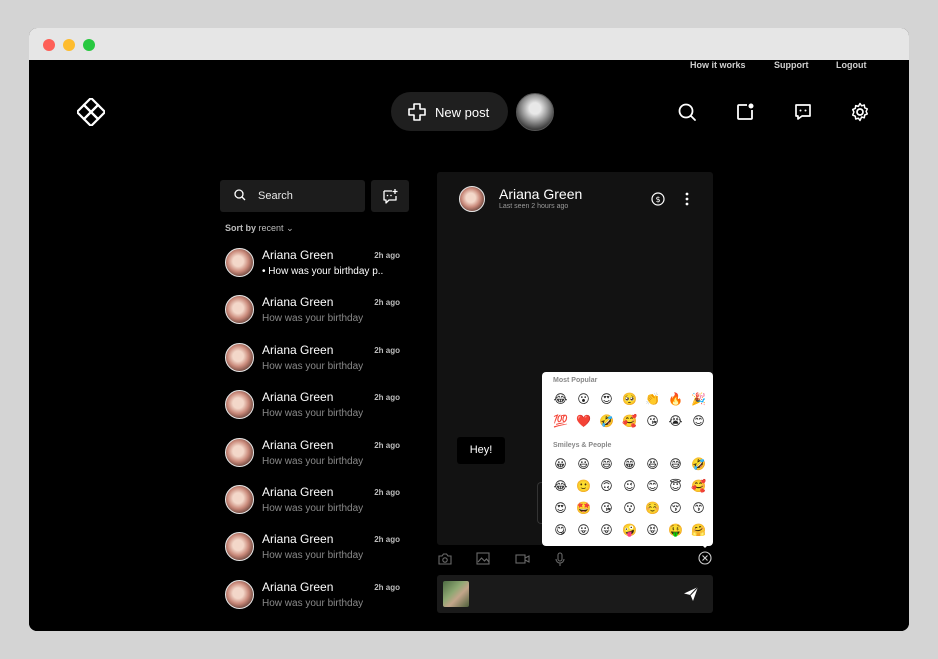 Image resolution: width=938 pixels, height=659 pixels. What do you see at coordinates (575, 594) in the screenshot?
I see `message-input` at bounding box center [575, 594].